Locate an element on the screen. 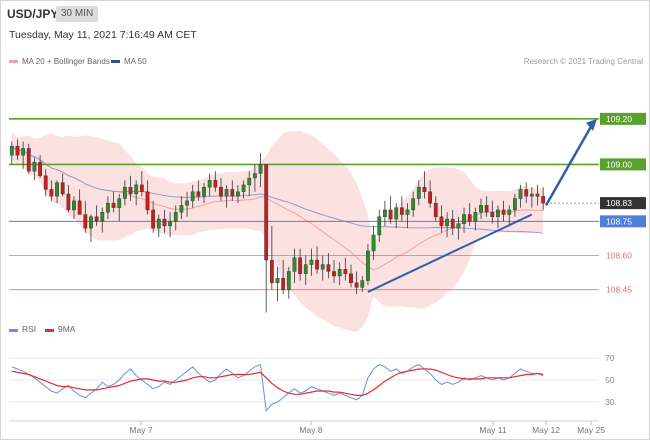 The image size is (650, 441). level-label: 108.60 is located at coordinates (619, 256).